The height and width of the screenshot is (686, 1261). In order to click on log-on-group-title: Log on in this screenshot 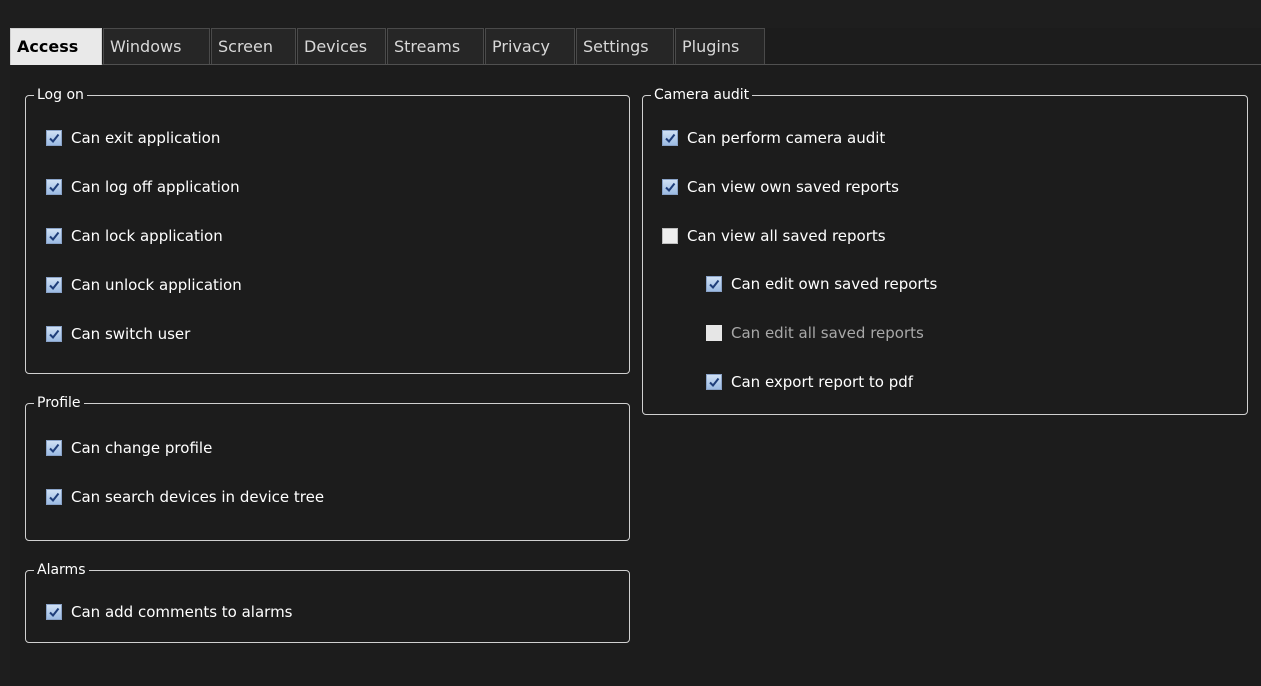, I will do `click(60, 95)`.